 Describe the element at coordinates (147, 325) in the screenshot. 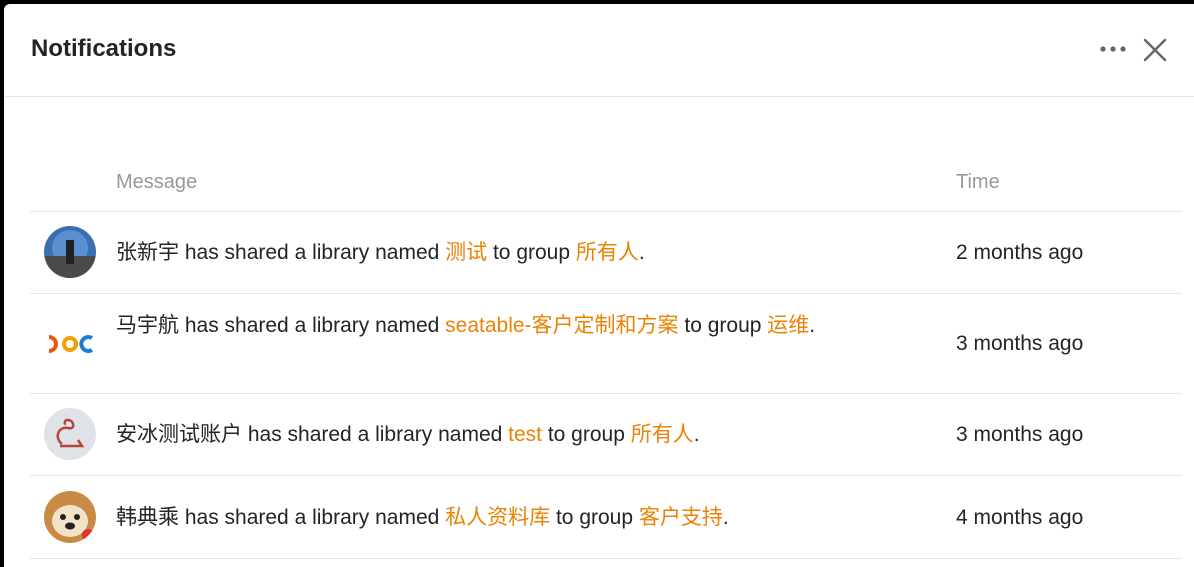

I see `user-name: 马宇航` at that location.